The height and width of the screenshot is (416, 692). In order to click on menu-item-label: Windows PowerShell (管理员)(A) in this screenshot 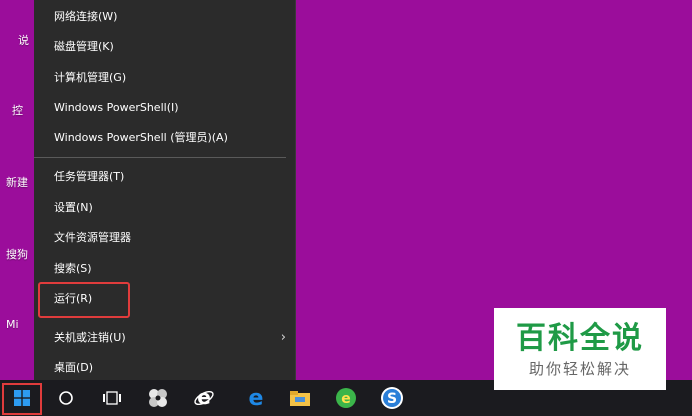, I will do `click(141, 137)`.